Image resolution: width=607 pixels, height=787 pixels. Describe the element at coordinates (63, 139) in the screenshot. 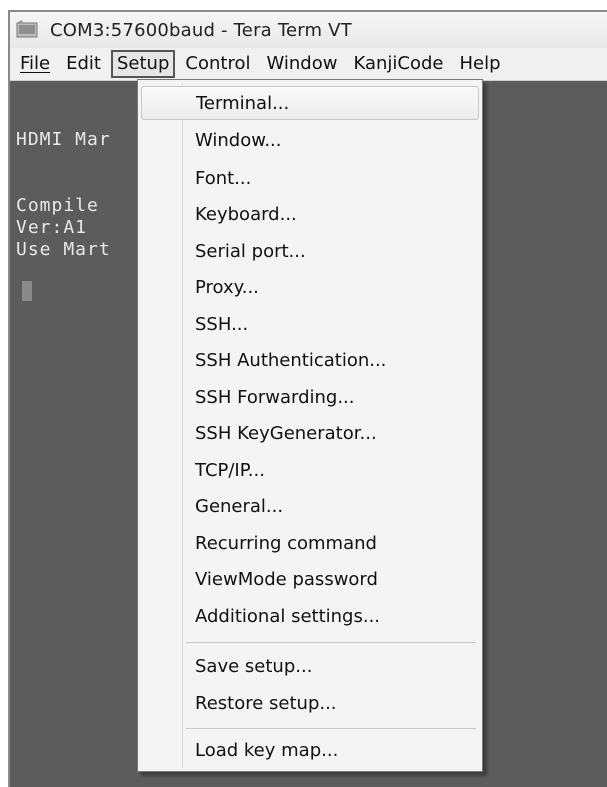

I see `terminal-line: HDMI Mar` at that location.